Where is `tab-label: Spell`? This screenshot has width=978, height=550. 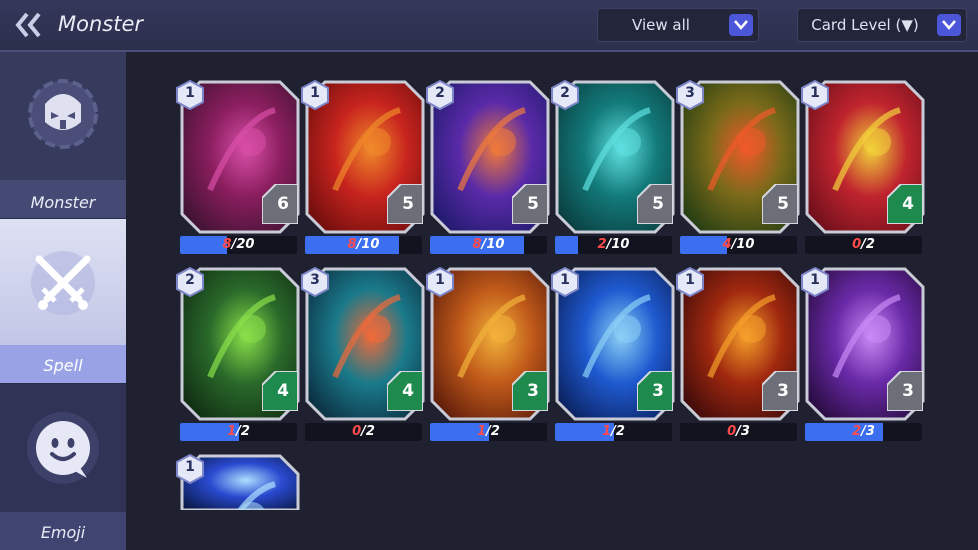 tab-label: Spell is located at coordinates (63, 365).